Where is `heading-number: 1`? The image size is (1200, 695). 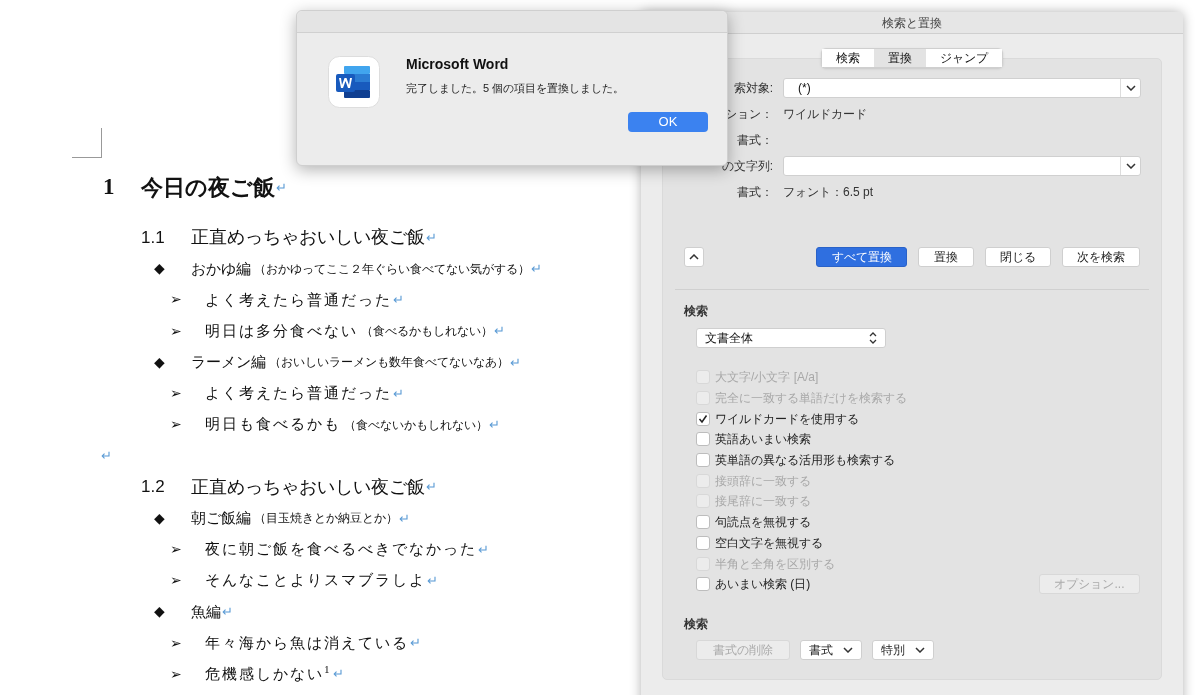 heading-number: 1 is located at coordinates (109, 187).